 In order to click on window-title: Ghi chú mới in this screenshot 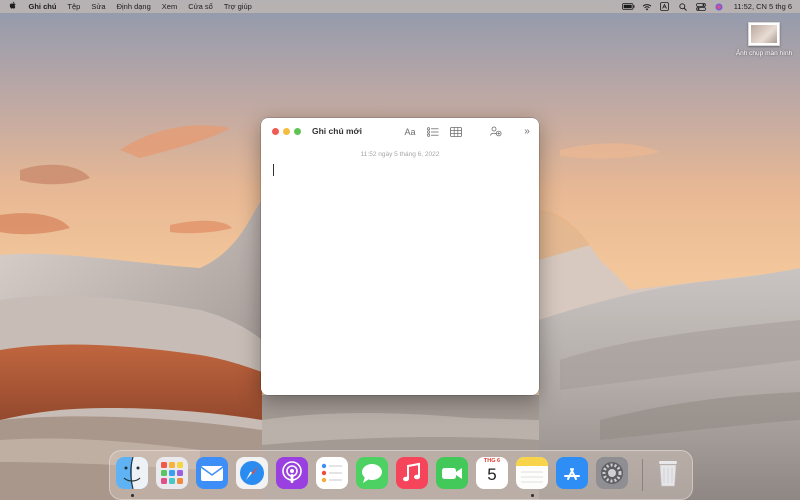, I will do `click(337, 131)`.